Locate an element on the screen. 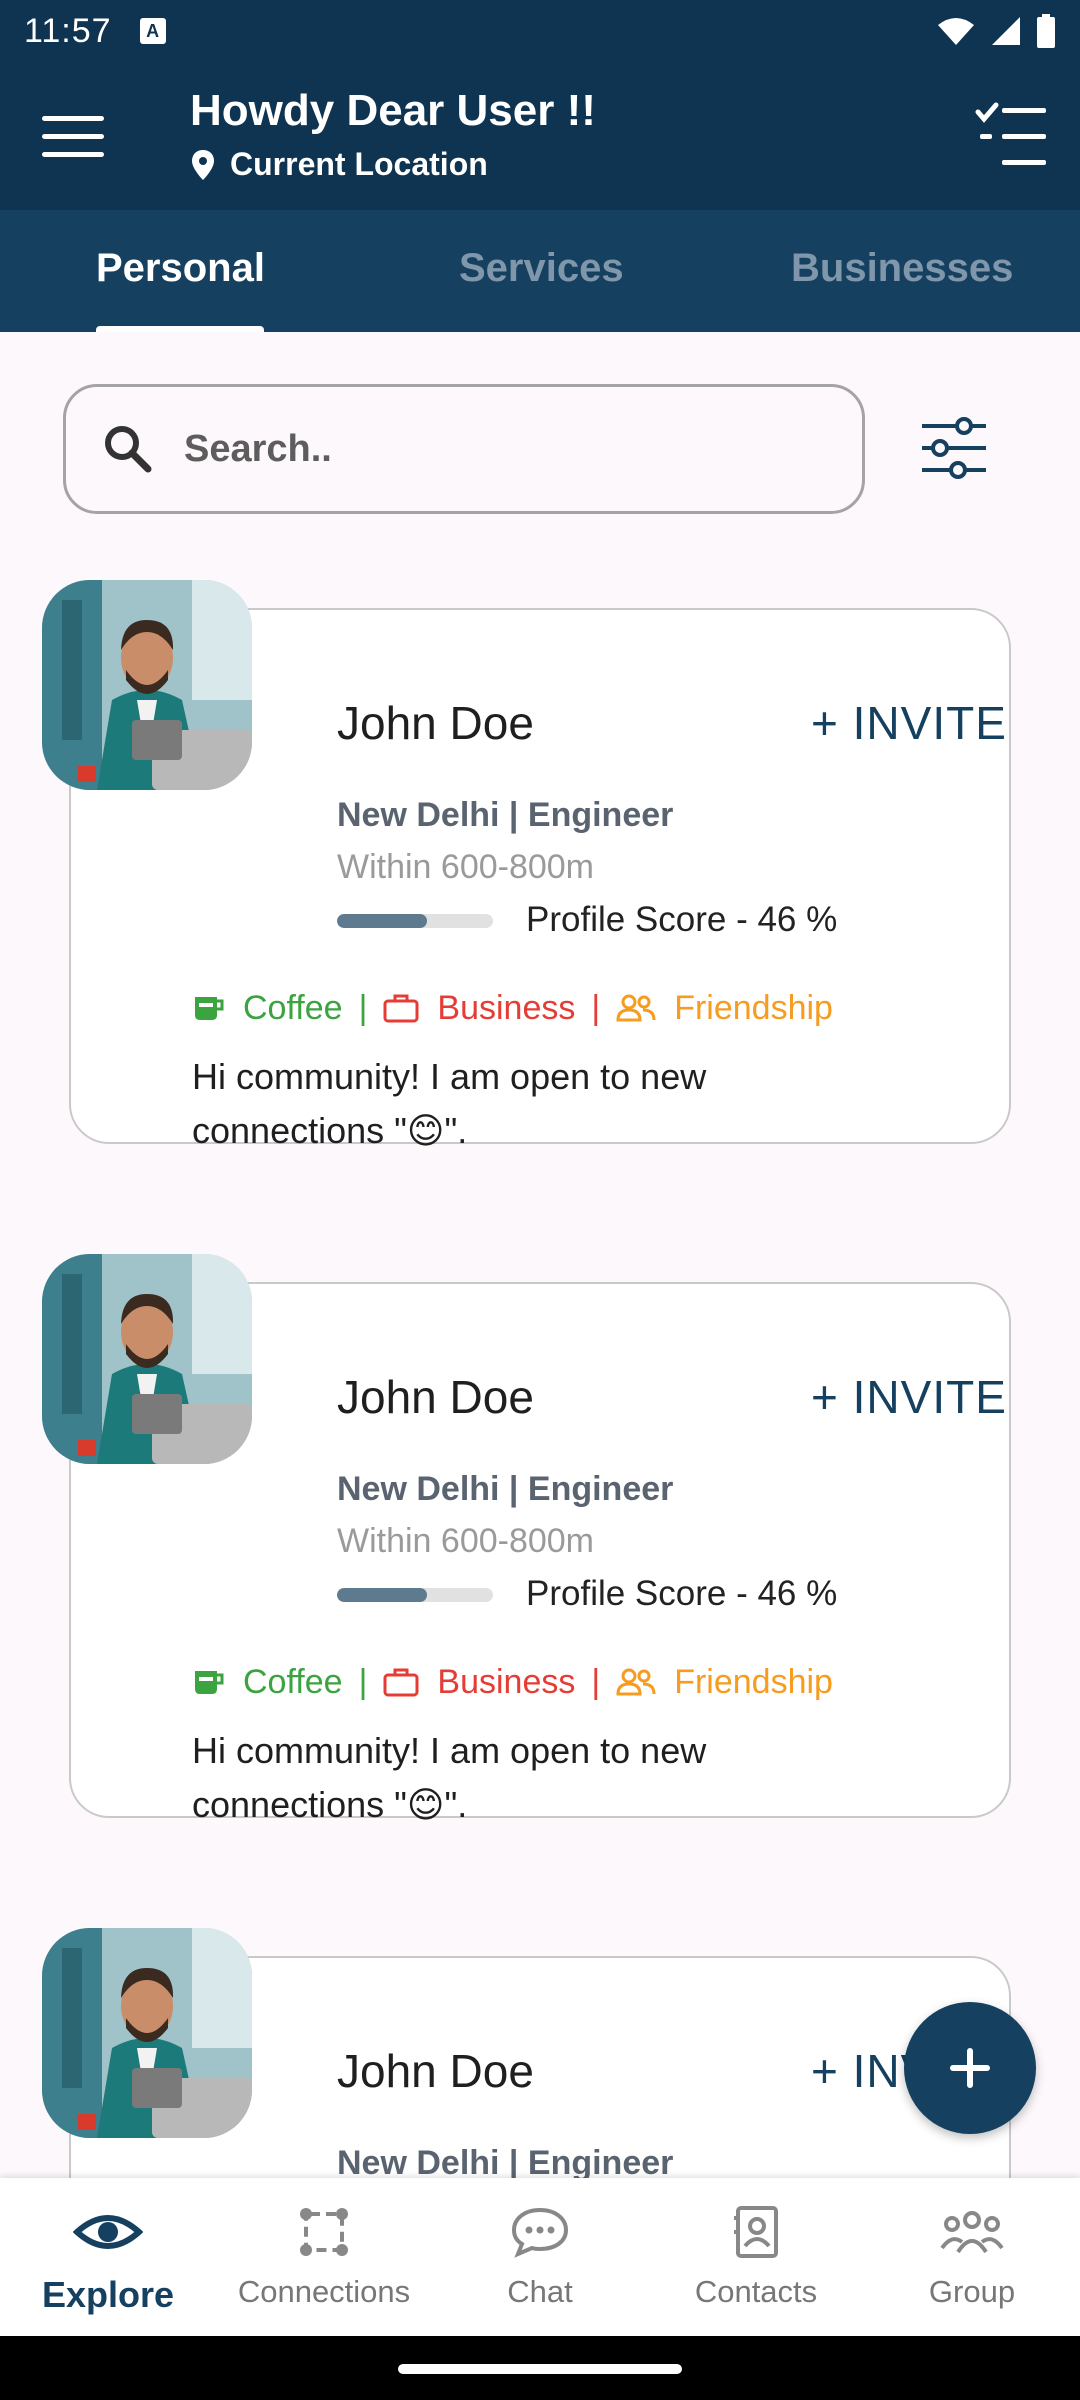 The width and height of the screenshot is (1080, 2400). search-input is located at coordinates (484, 449).